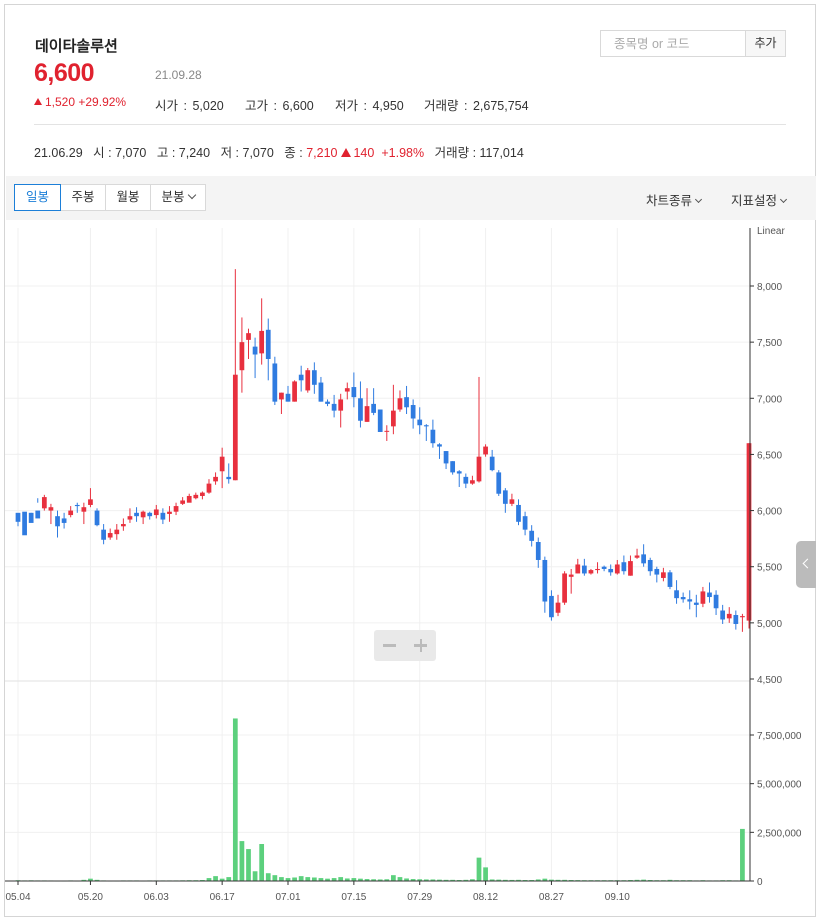  What do you see at coordinates (551, 897) in the screenshot?
I see `time-tick-label: 08.27` at bounding box center [551, 897].